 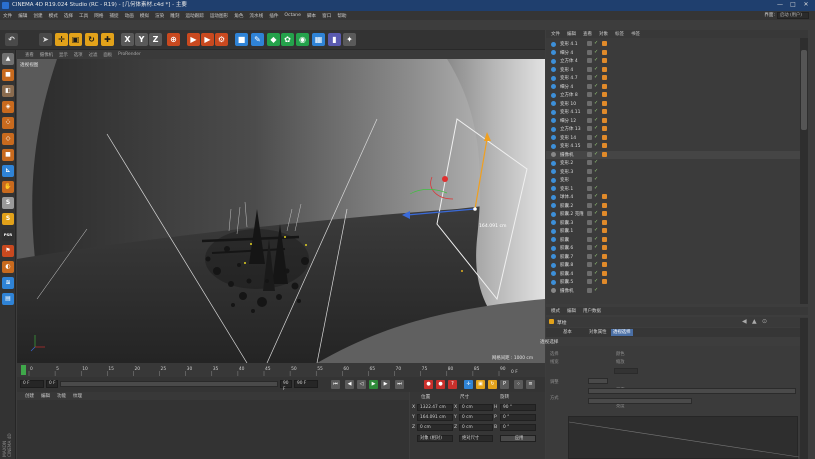 What do you see at coordinates (341, 16) in the screenshot?
I see `menu-item: 帮助` at bounding box center [341, 16].